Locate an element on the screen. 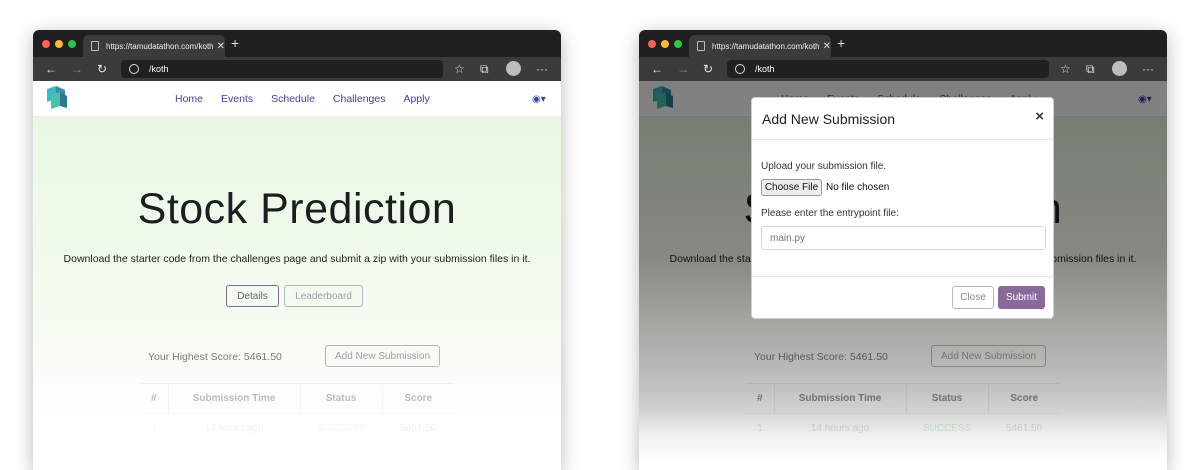 The height and width of the screenshot is (470, 1200). choose-file-button: Choose File is located at coordinates (791, 187).